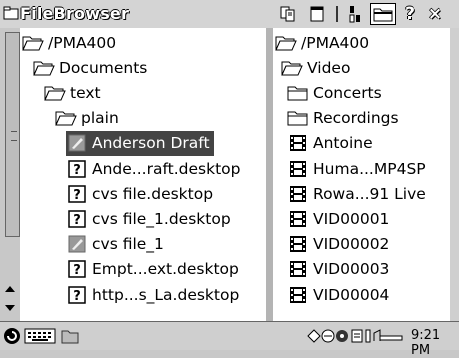 The width and height of the screenshot is (459, 358). I want to click on file-list-item: plain, so click(89, 118).